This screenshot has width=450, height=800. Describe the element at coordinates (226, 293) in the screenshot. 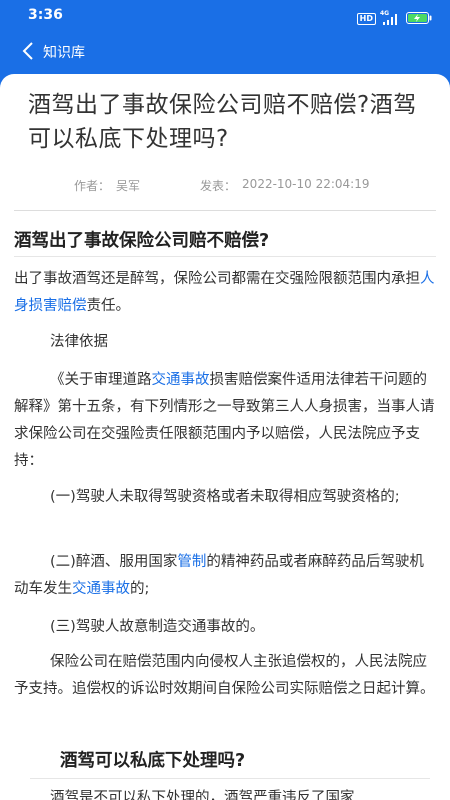

I see `paragraph-1: 出了事故酒驾还是醉驾，保险公司都需在交强险限额范围内承担人身损害赔偿责任。` at that location.